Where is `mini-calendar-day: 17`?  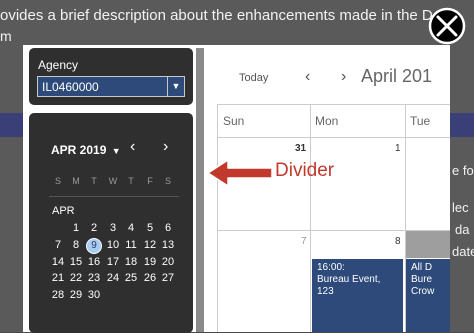
mini-calendar-day: 17 is located at coordinates (113, 262).